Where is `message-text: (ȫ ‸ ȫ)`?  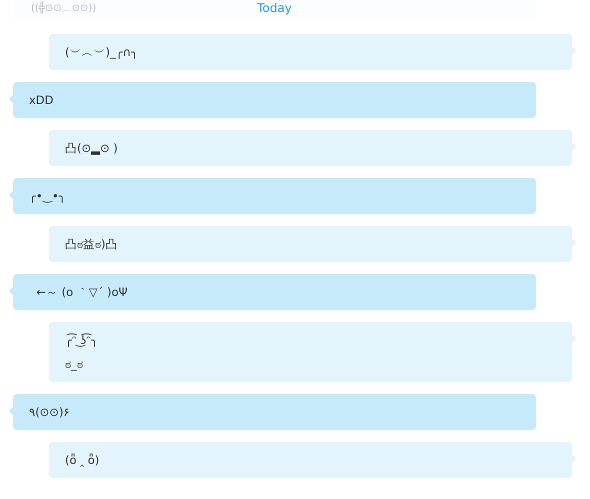
message-text: (ȫ ‸ ȫ) is located at coordinates (82, 460).